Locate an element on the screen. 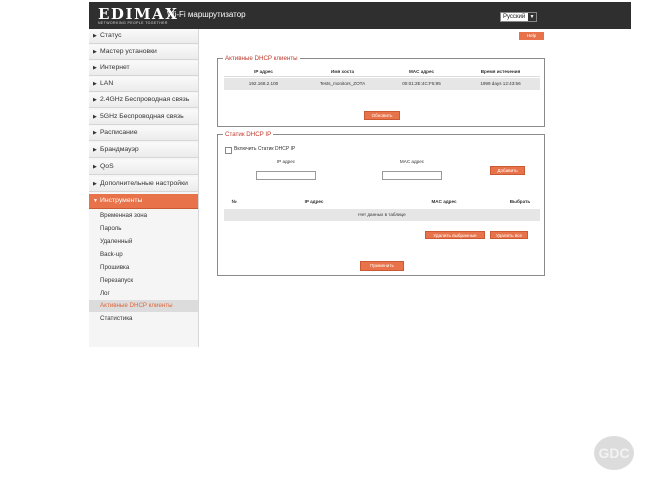  ip-address-input is located at coordinates (286, 175).